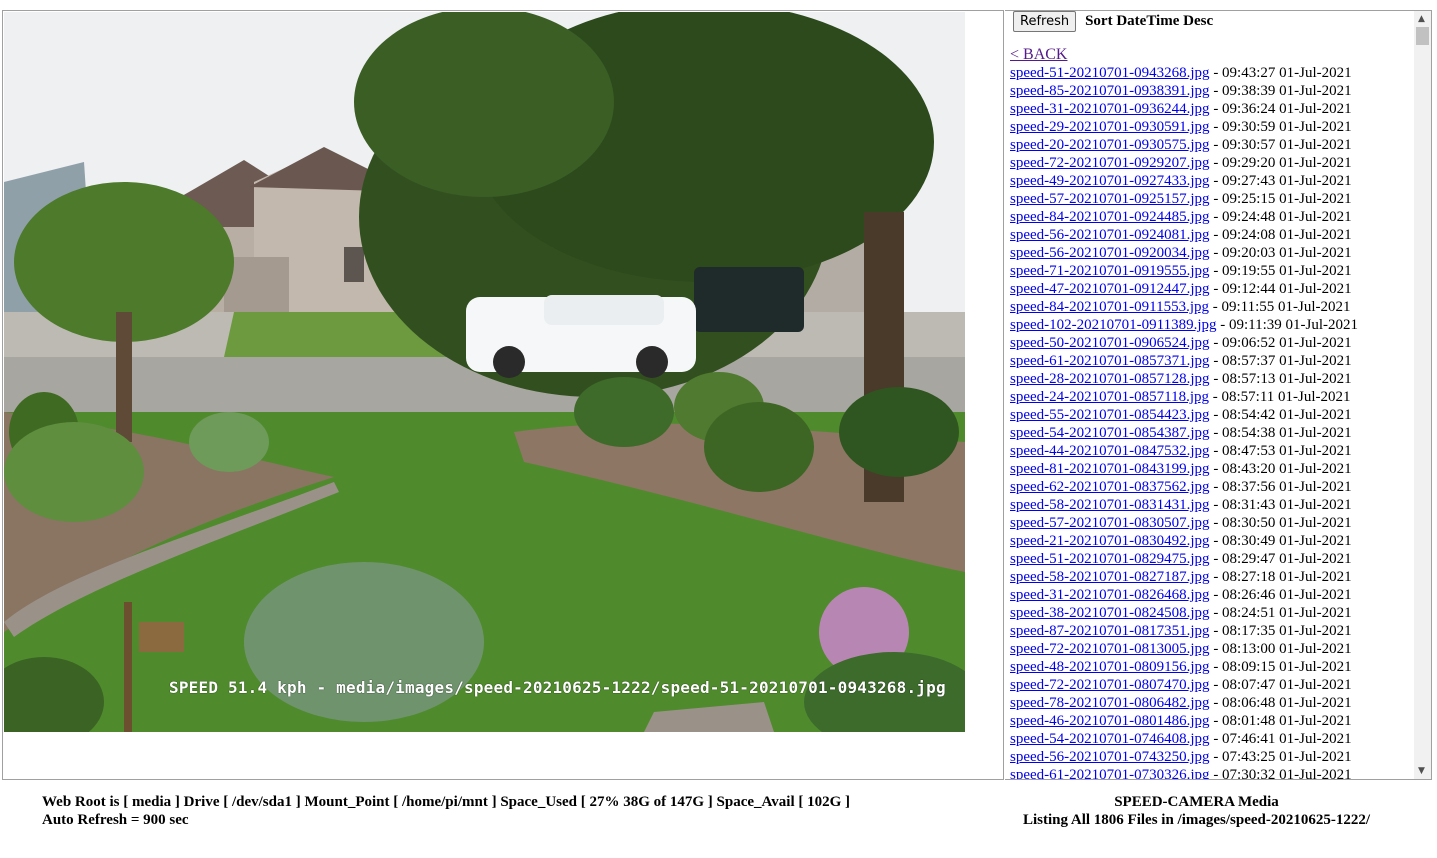 This screenshot has height=858, width=1437. Describe the element at coordinates (1110, 109) in the screenshot. I see `file-link: speed-31-20210701-0936244.jpg` at that location.